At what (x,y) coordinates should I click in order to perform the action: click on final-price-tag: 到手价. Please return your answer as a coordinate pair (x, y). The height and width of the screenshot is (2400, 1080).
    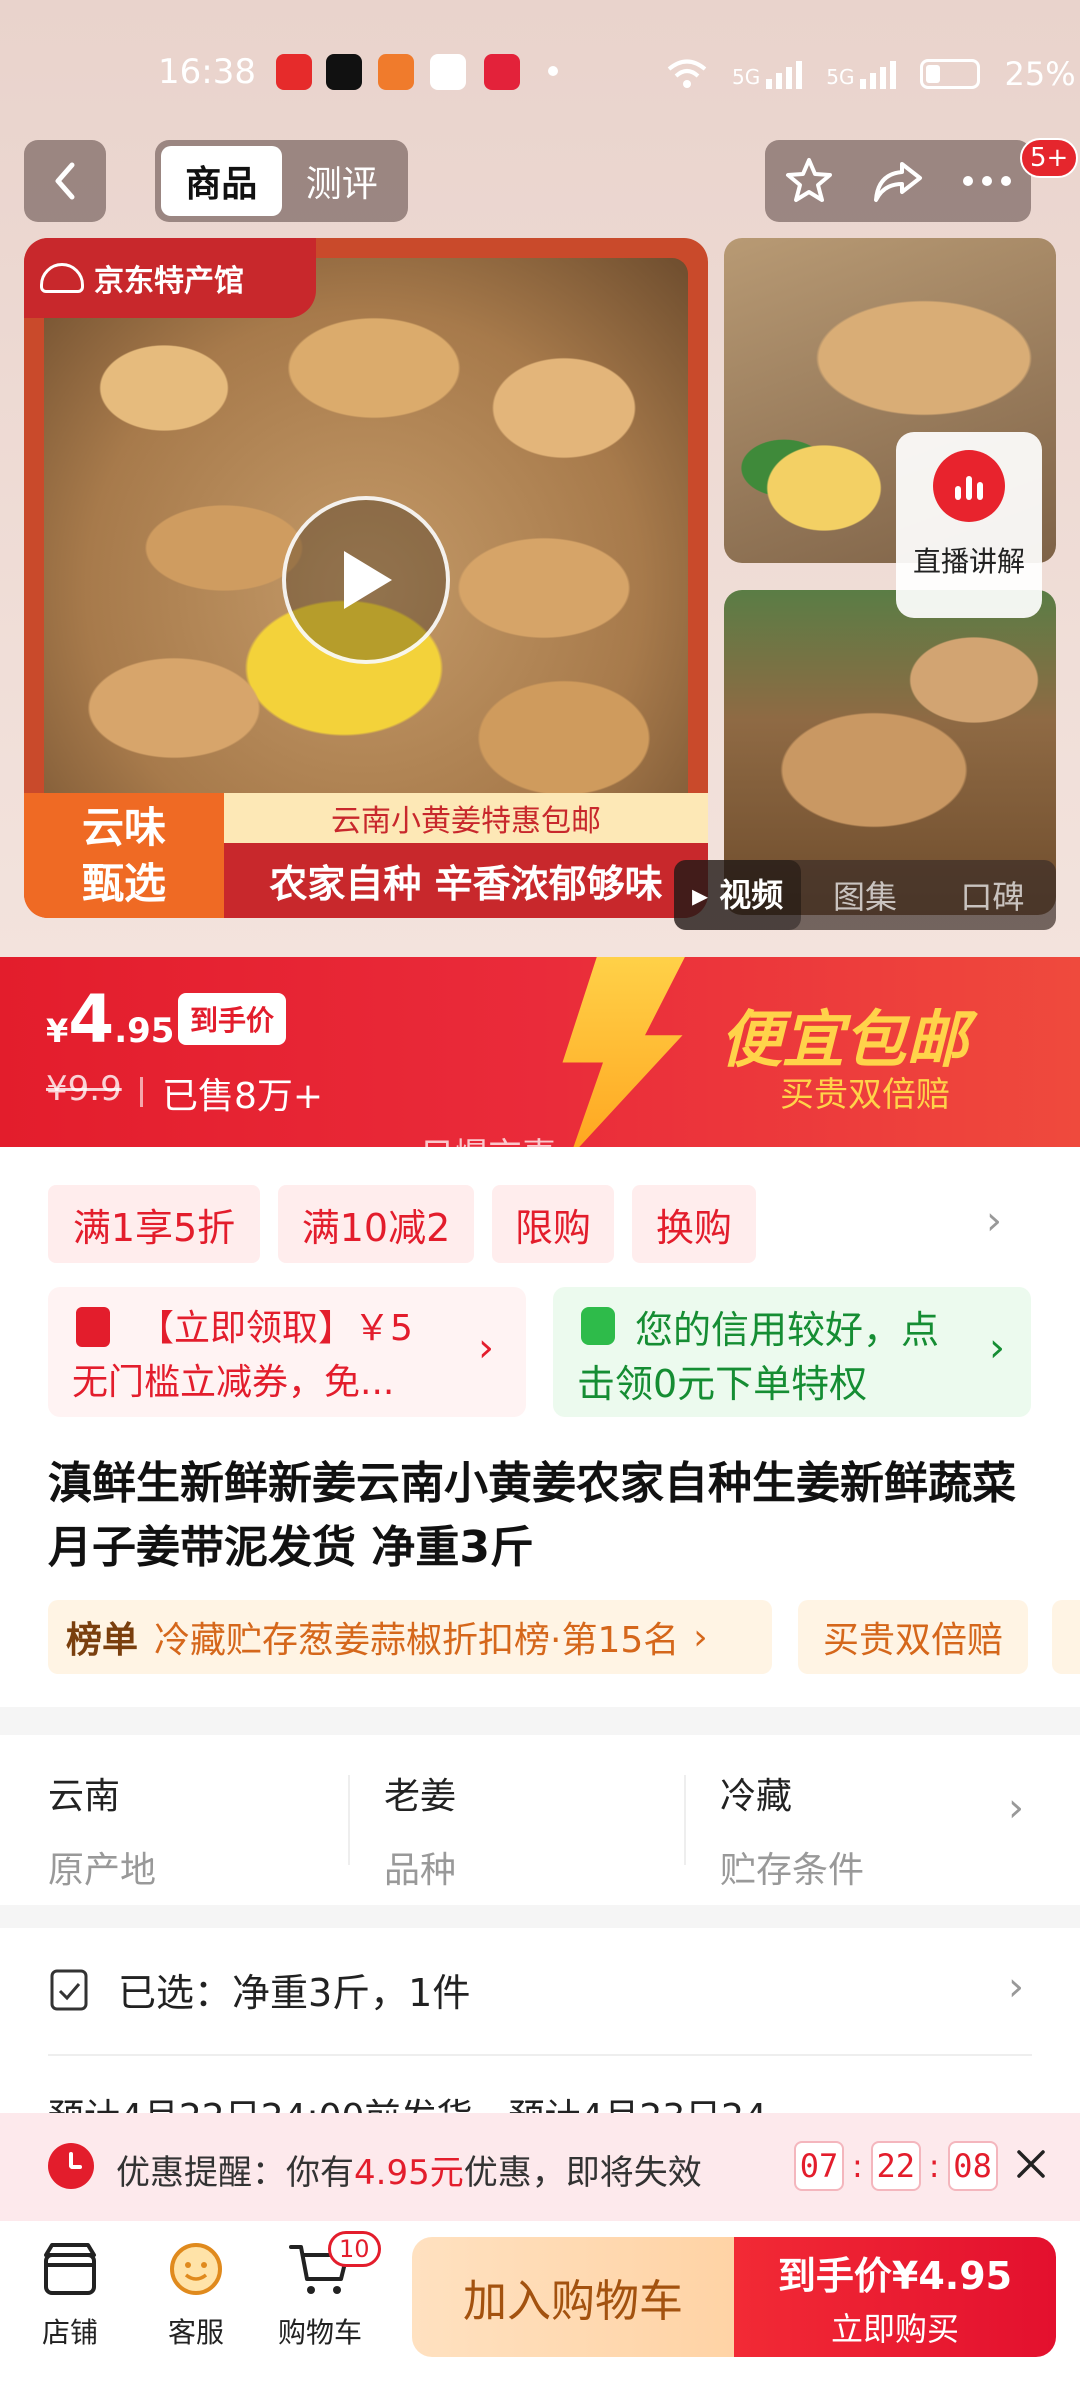
    Looking at the image, I should click on (232, 1019).